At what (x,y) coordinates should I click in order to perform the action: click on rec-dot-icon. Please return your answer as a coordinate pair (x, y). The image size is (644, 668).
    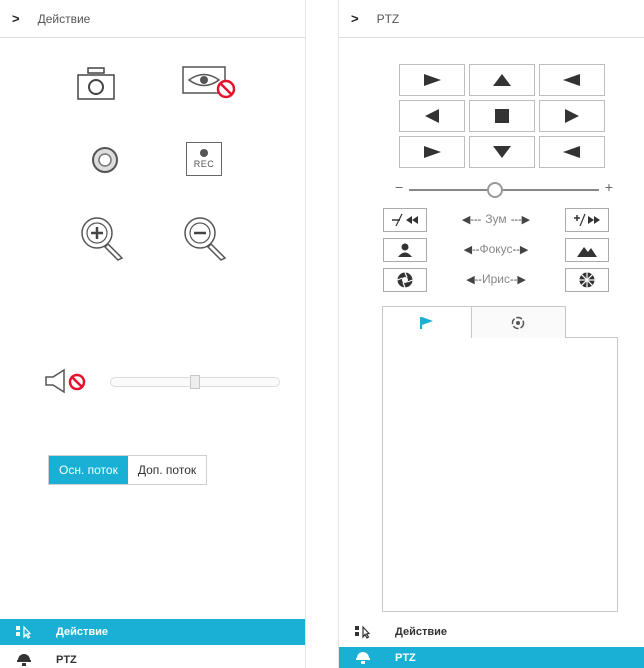
    Looking at the image, I should click on (204, 153).